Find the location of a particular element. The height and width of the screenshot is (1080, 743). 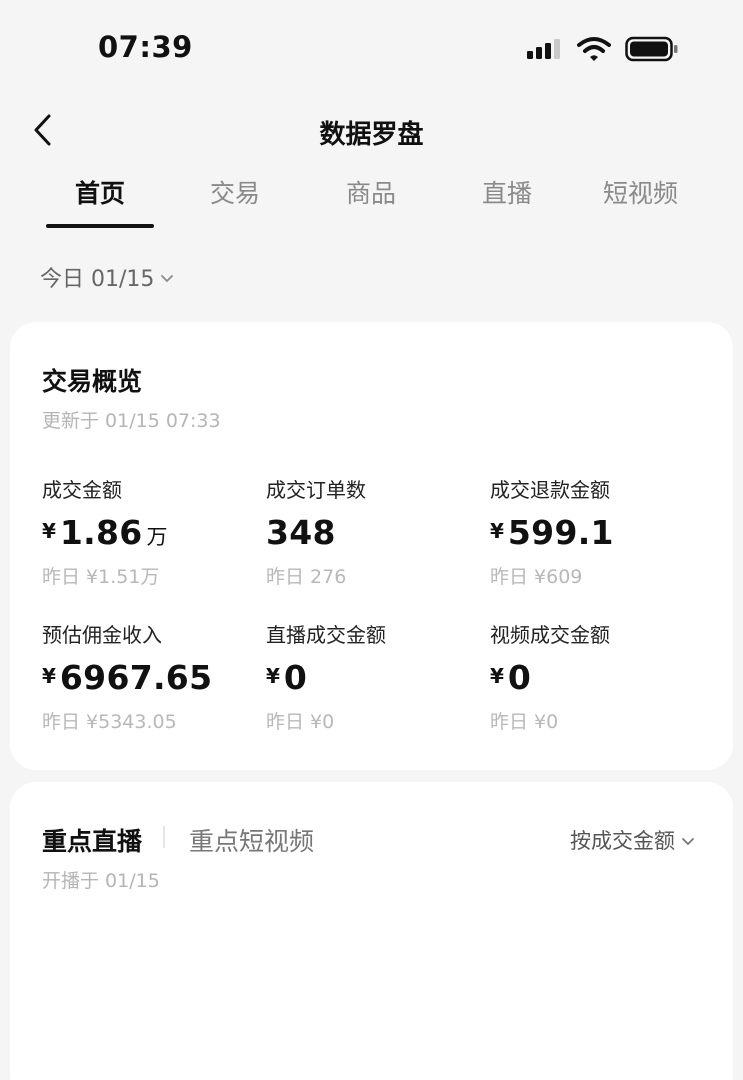

tab-focus-short-video: 重点短视频 is located at coordinates (251, 840).